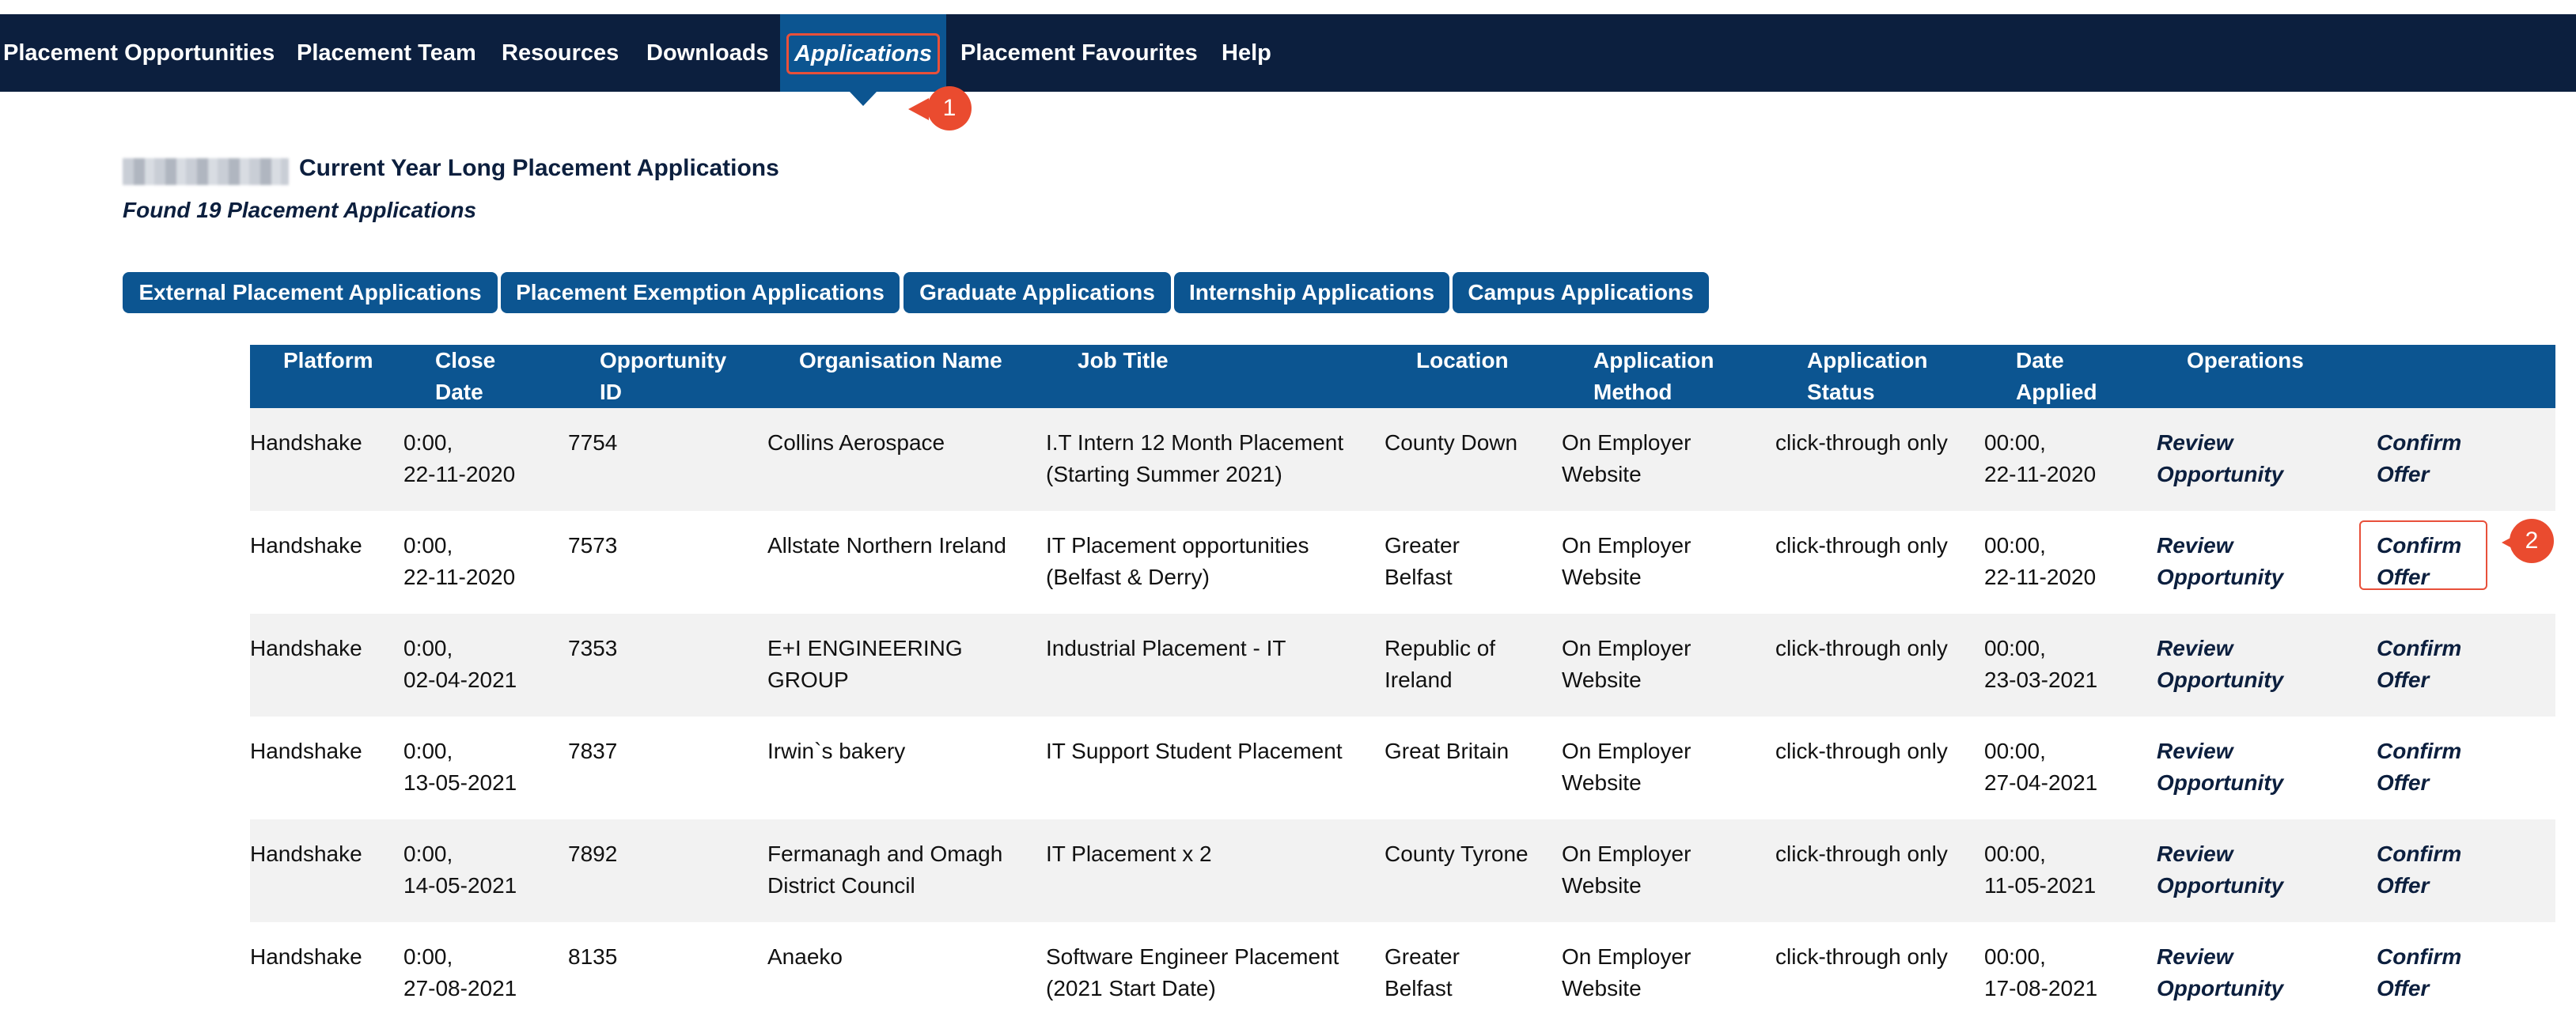  I want to click on header-close-date: Close Date, so click(466, 376).